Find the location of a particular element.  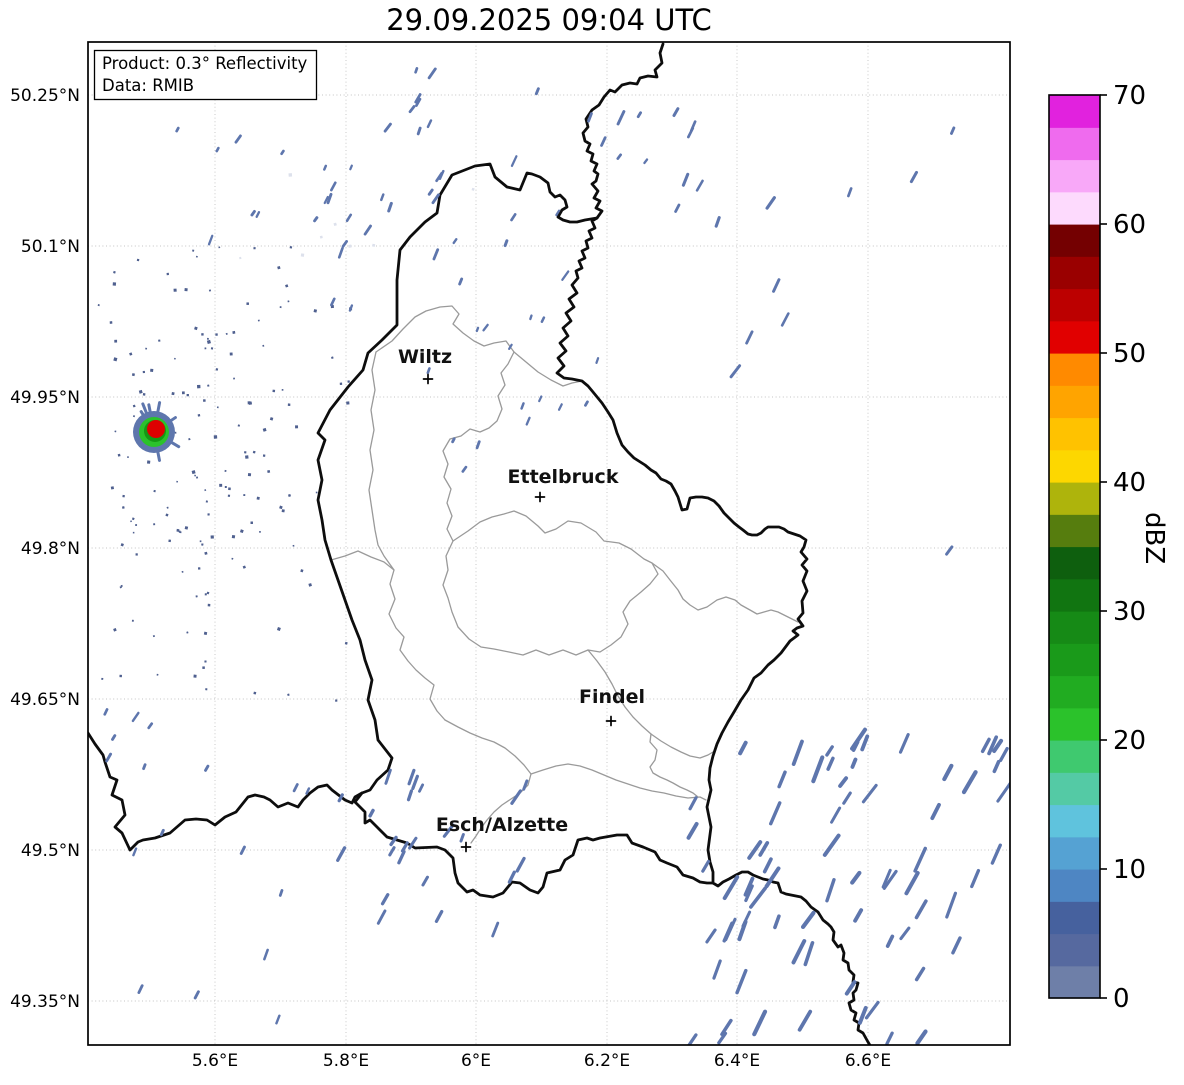

colorbar-tick-label: 0 is located at coordinates (1121, 999).